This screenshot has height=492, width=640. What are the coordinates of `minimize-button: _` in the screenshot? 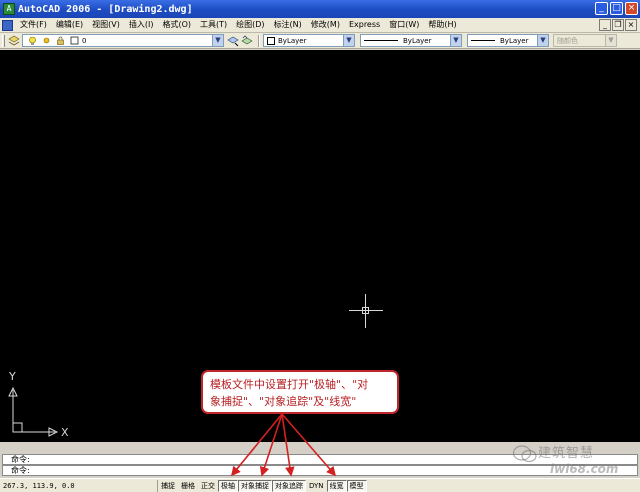 It's located at (601, 8).